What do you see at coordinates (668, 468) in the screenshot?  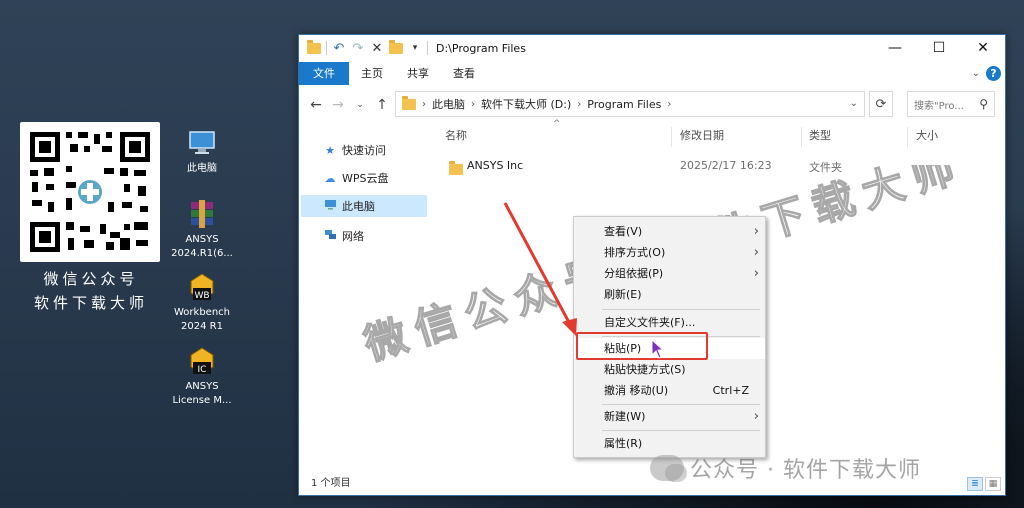 I see `wechat-icon` at bounding box center [668, 468].